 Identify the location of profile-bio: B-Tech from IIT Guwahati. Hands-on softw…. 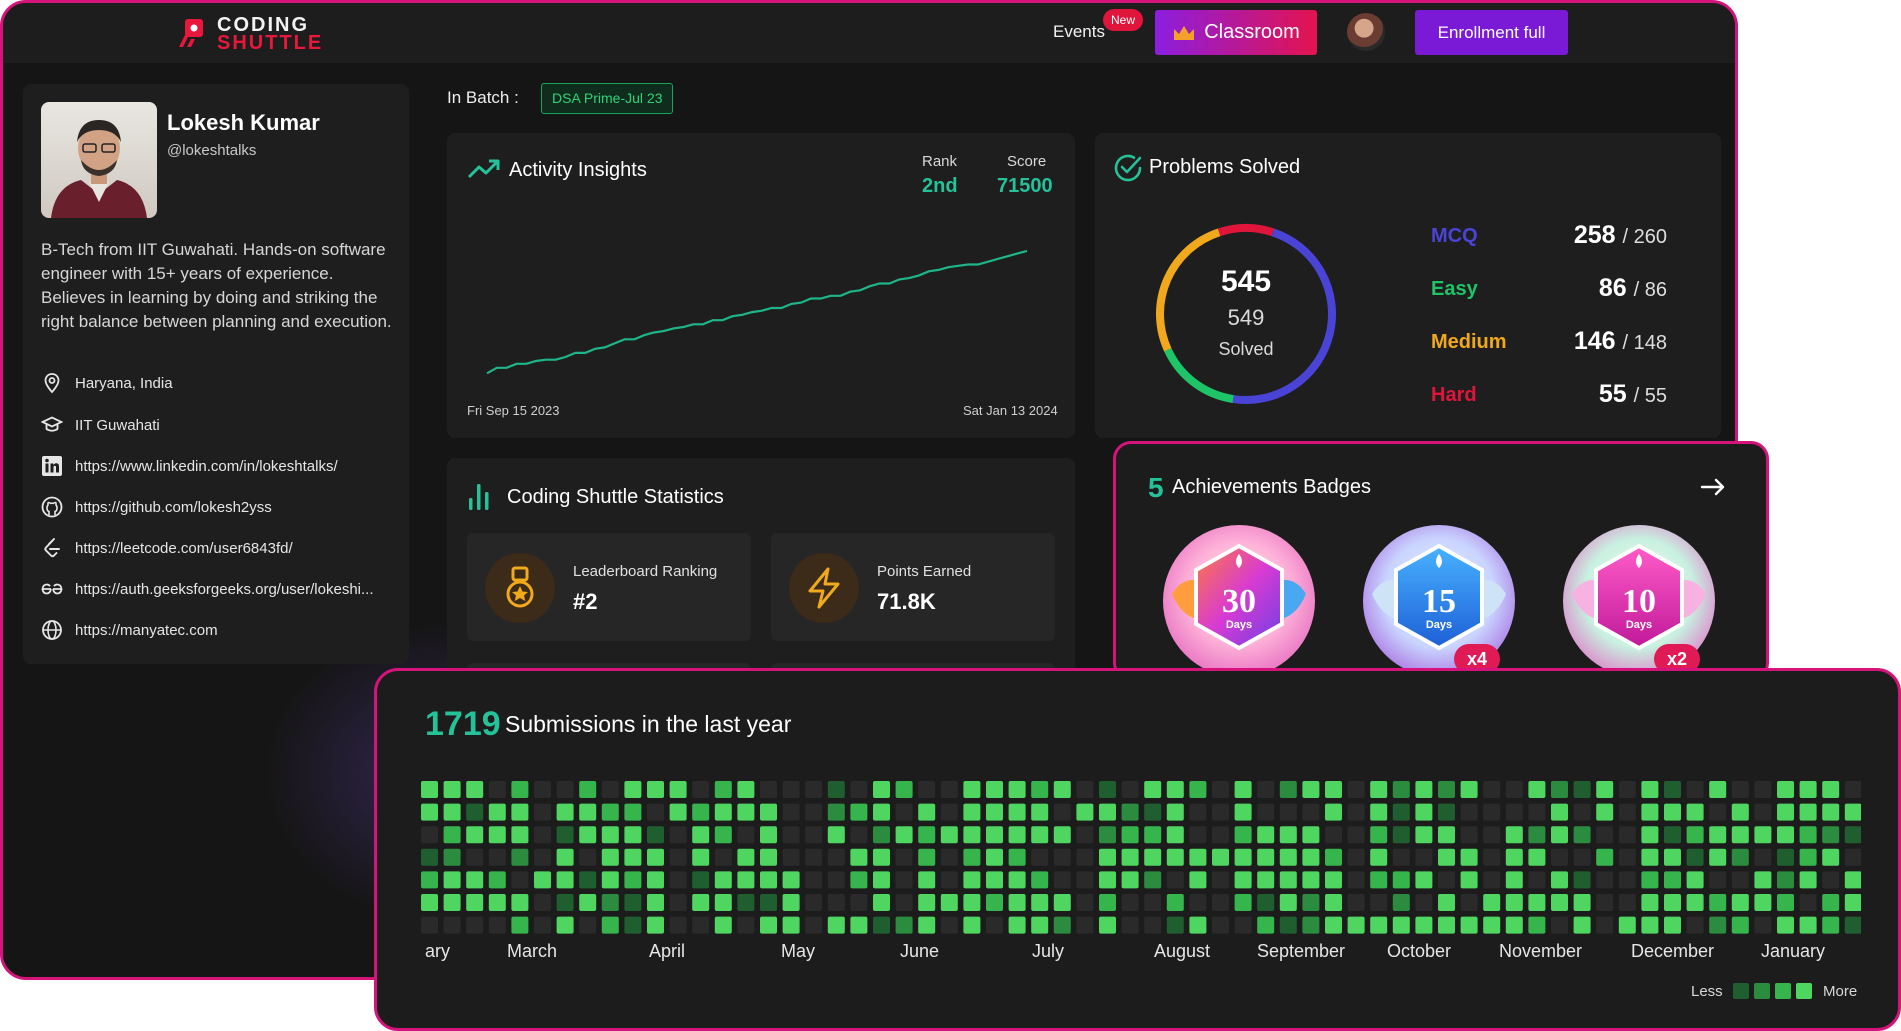
(216, 285).